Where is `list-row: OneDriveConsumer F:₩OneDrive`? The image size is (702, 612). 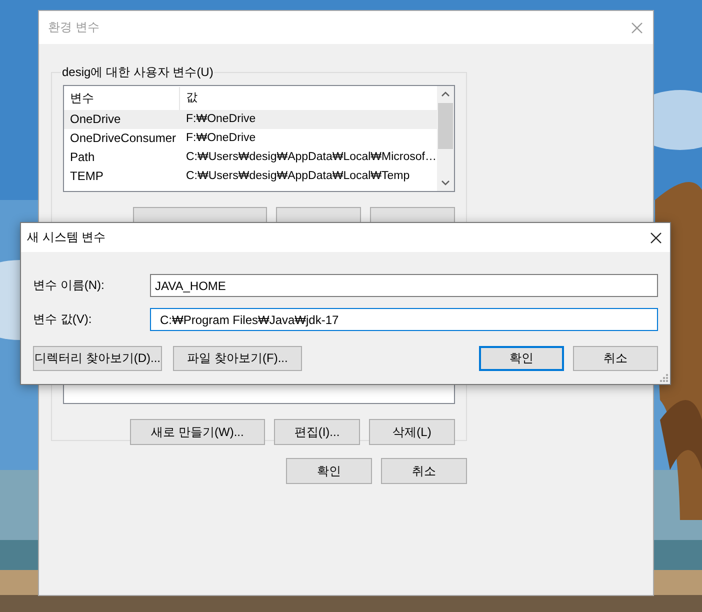
list-row: OneDriveConsumer F:₩OneDrive is located at coordinates (250, 138).